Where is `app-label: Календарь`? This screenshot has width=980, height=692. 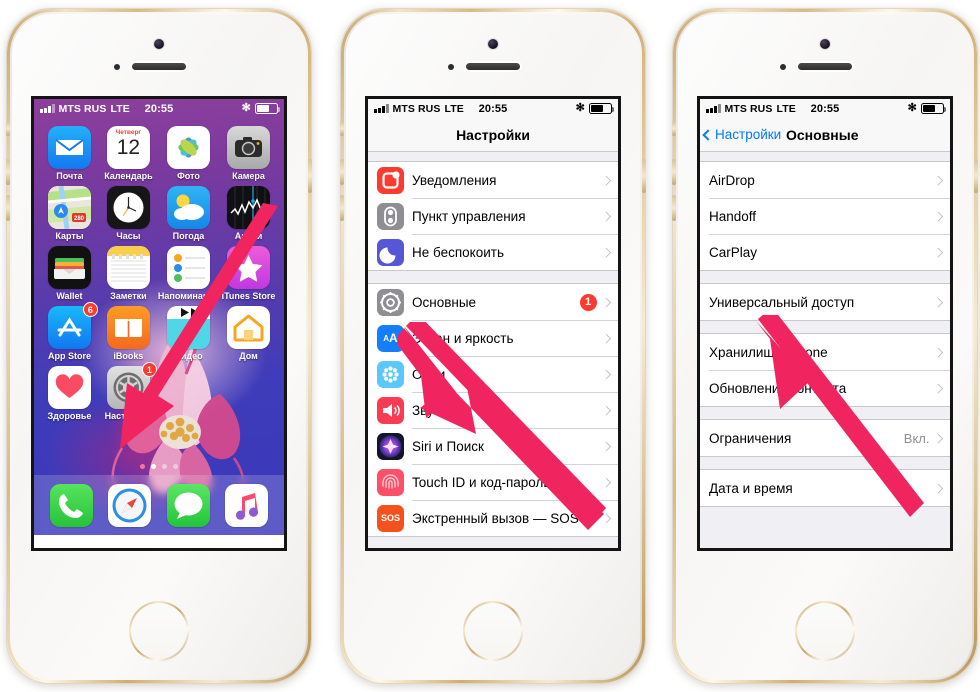 app-label: Календарь is located at coordinates (128, 176).